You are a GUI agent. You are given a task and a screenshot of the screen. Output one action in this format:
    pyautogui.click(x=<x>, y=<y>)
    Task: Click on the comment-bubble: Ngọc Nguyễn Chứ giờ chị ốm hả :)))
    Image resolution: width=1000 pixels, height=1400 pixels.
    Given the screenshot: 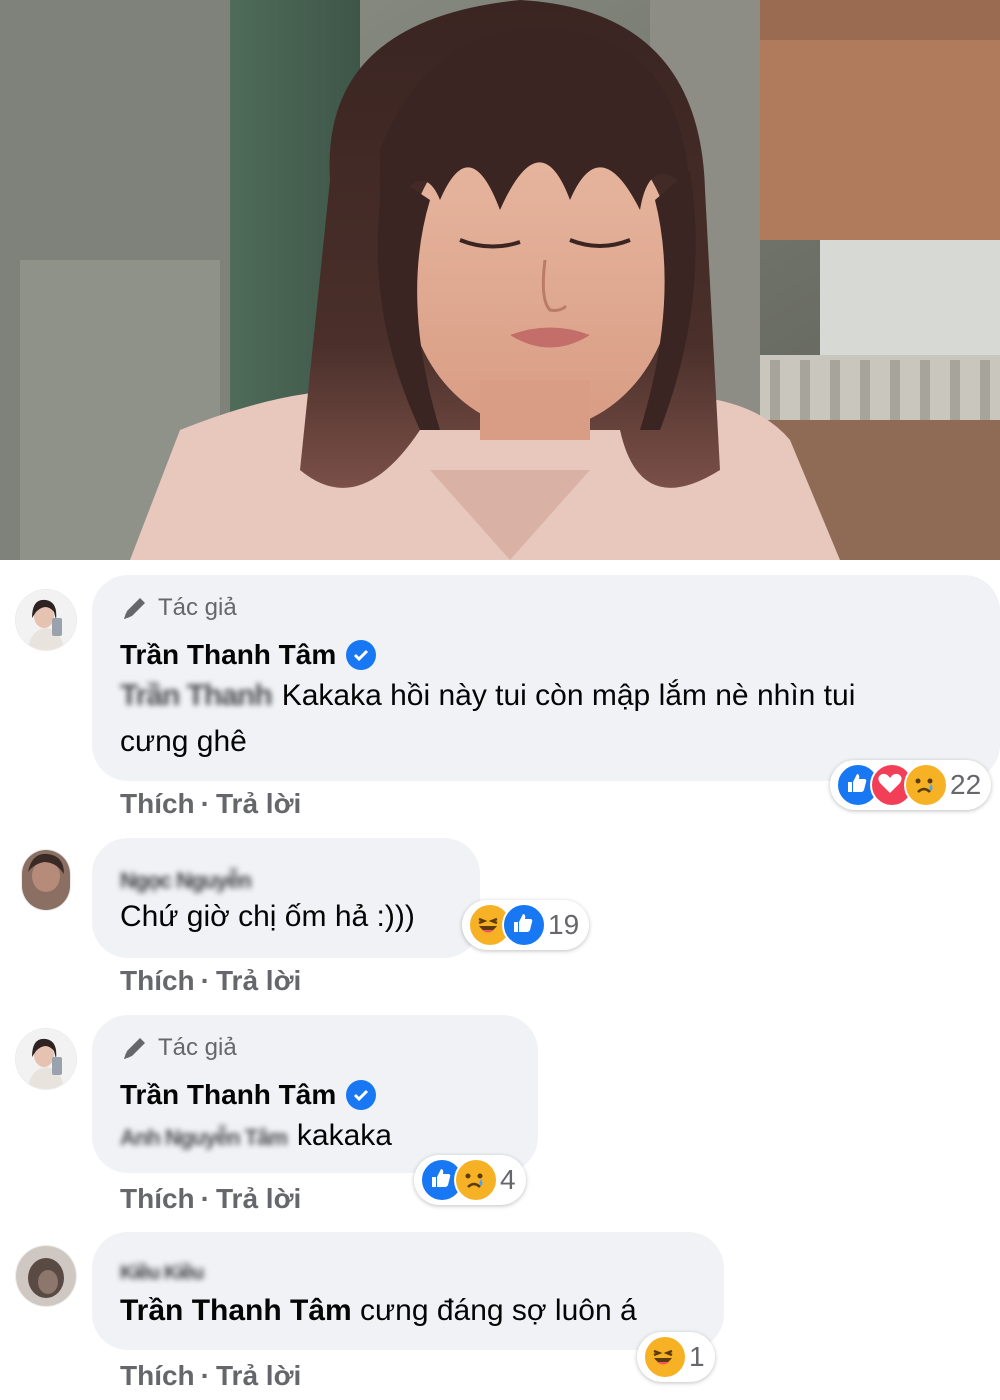 What is the action you would take?
    pyautogui.click(x=286, y=898)
    